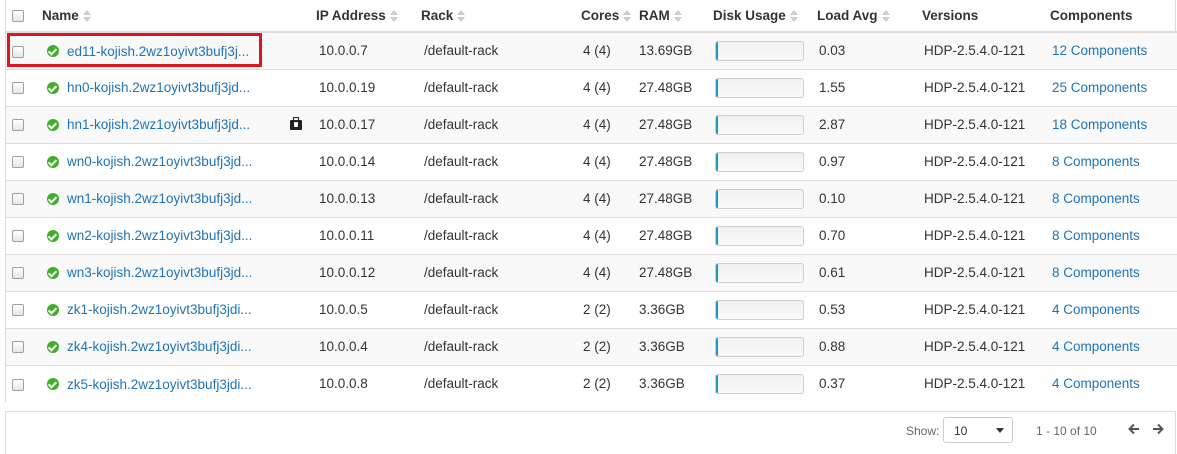  I want to click on ip-address: 10.0.0.11, so click(368, 235).